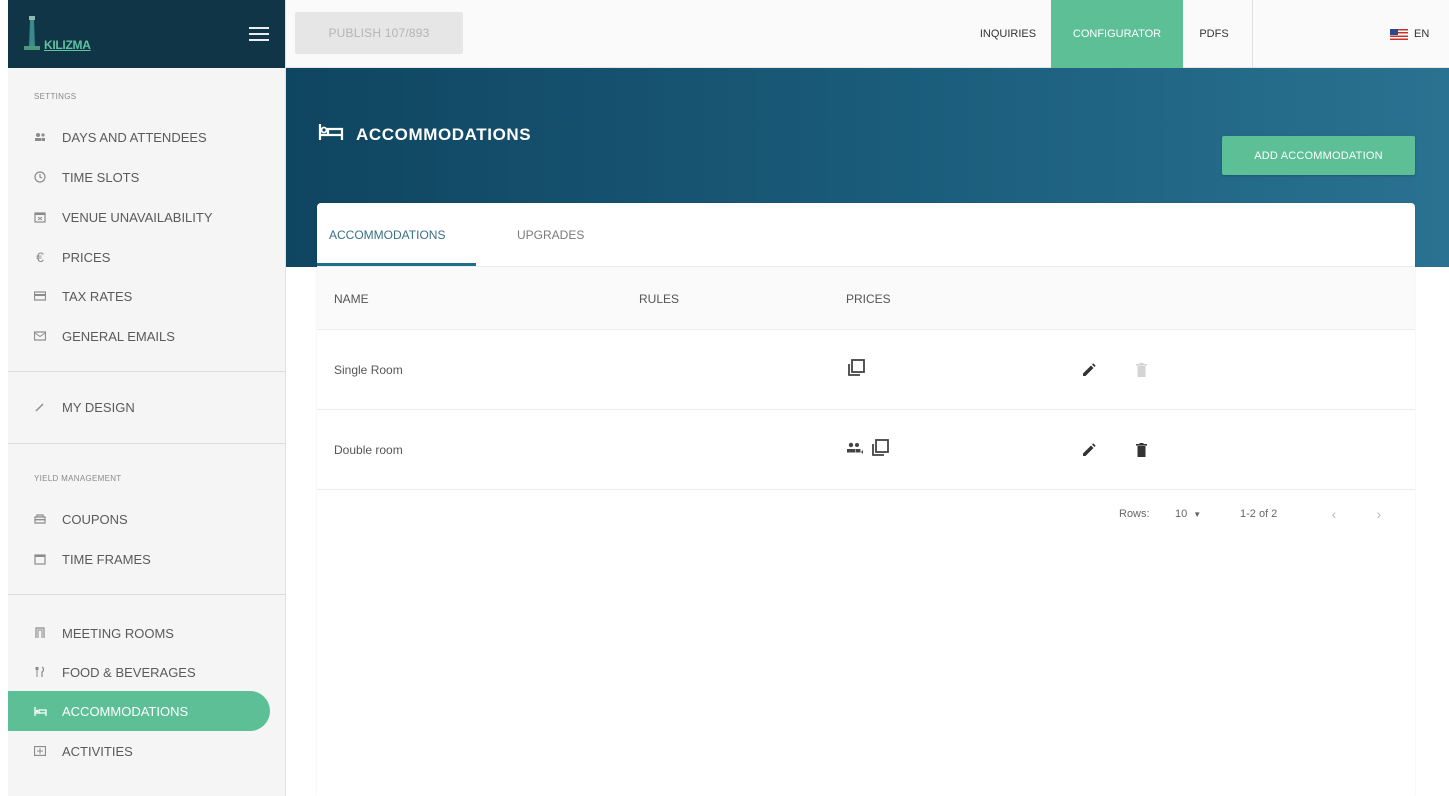  What do you see at coordinates (146, 34) in the screenshot?
I see `brand-header: KILIZMA` at bounding box center [146, 34].